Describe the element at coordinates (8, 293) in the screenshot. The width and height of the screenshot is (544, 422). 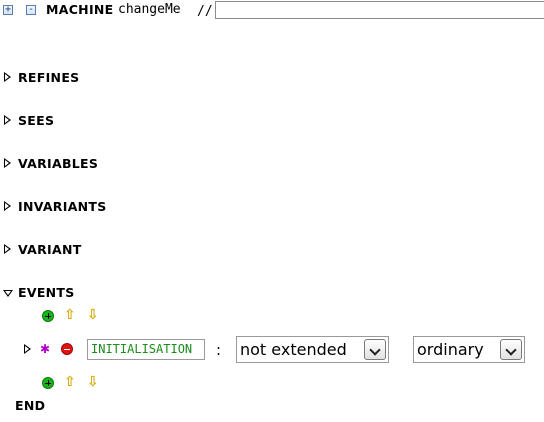
I see `toggle-events-icon` at that location.